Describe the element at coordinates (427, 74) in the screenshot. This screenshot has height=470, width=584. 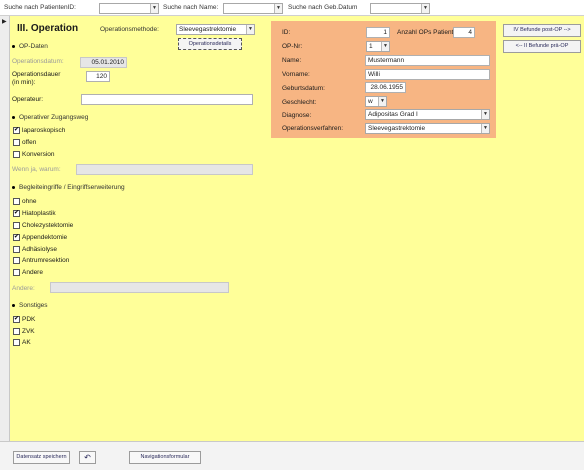
I see `vorname-field: Willi` at that location.